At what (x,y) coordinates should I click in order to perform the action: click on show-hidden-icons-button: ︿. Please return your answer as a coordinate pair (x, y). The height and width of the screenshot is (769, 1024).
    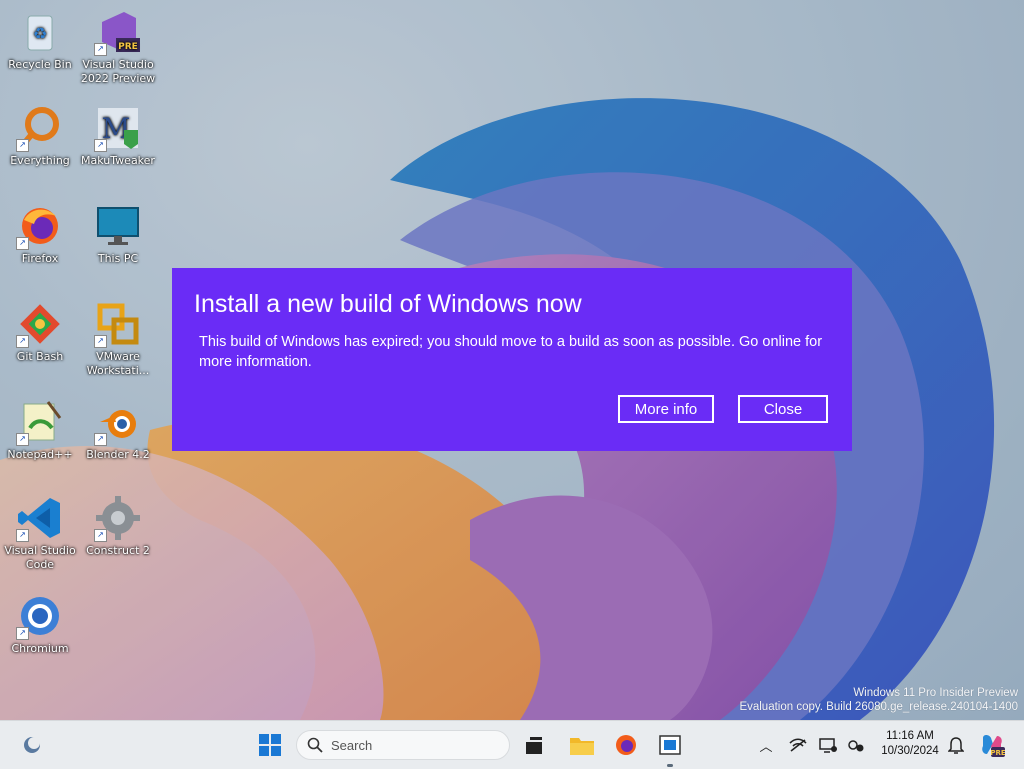
    Looking at the image, I should click on (766, 745).